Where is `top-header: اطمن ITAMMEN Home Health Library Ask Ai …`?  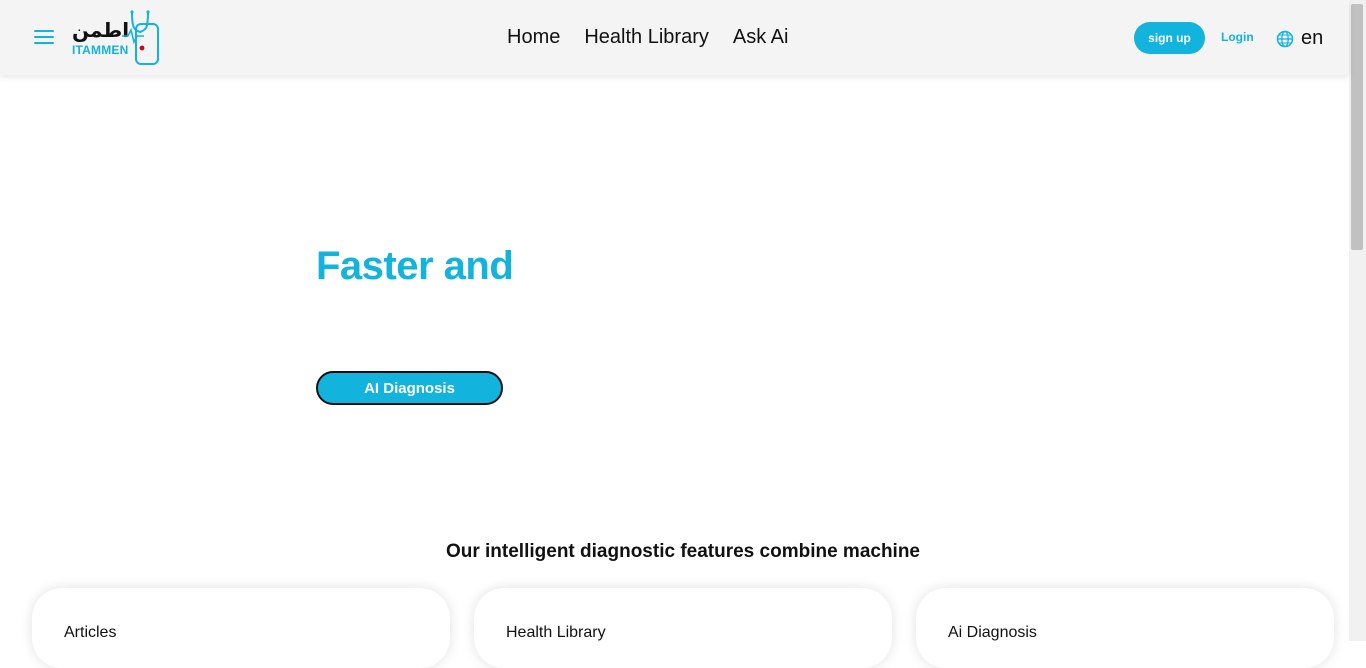 top-header: اطمن ITAMMEN Home Health Library Ask Ai … is located at coordinates (674, 37).